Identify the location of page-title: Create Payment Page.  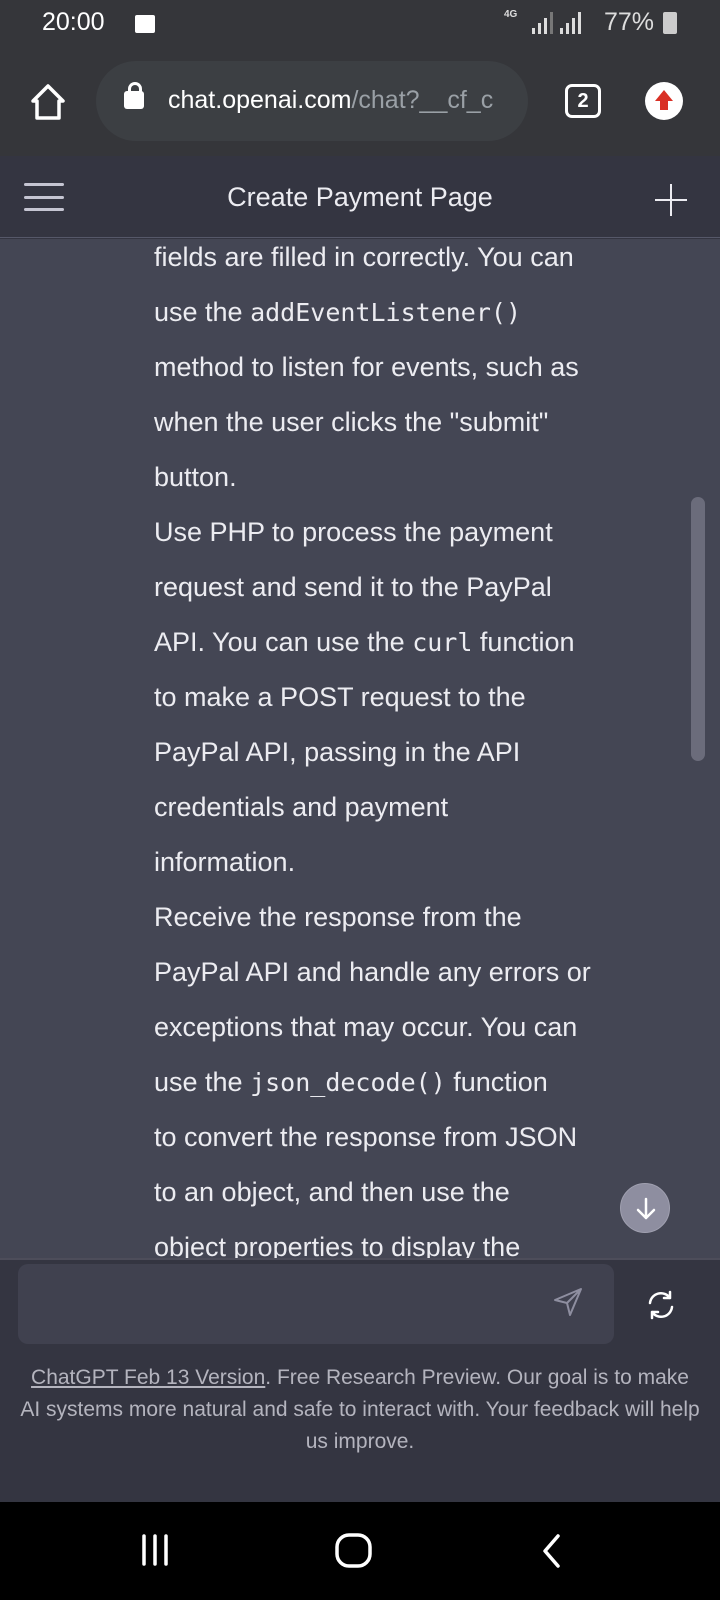
(360, 197).